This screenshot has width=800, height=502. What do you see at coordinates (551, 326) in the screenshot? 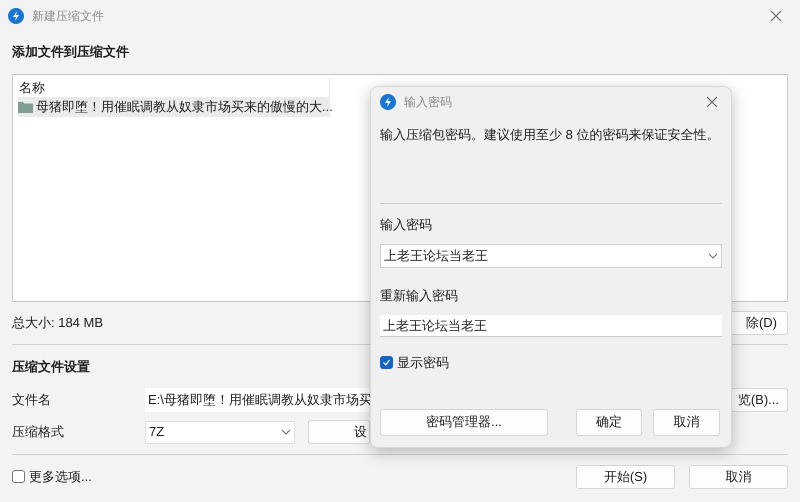
I see `confirm-password-field: 上老王论坛当老王` at bounding box center [551, 326].